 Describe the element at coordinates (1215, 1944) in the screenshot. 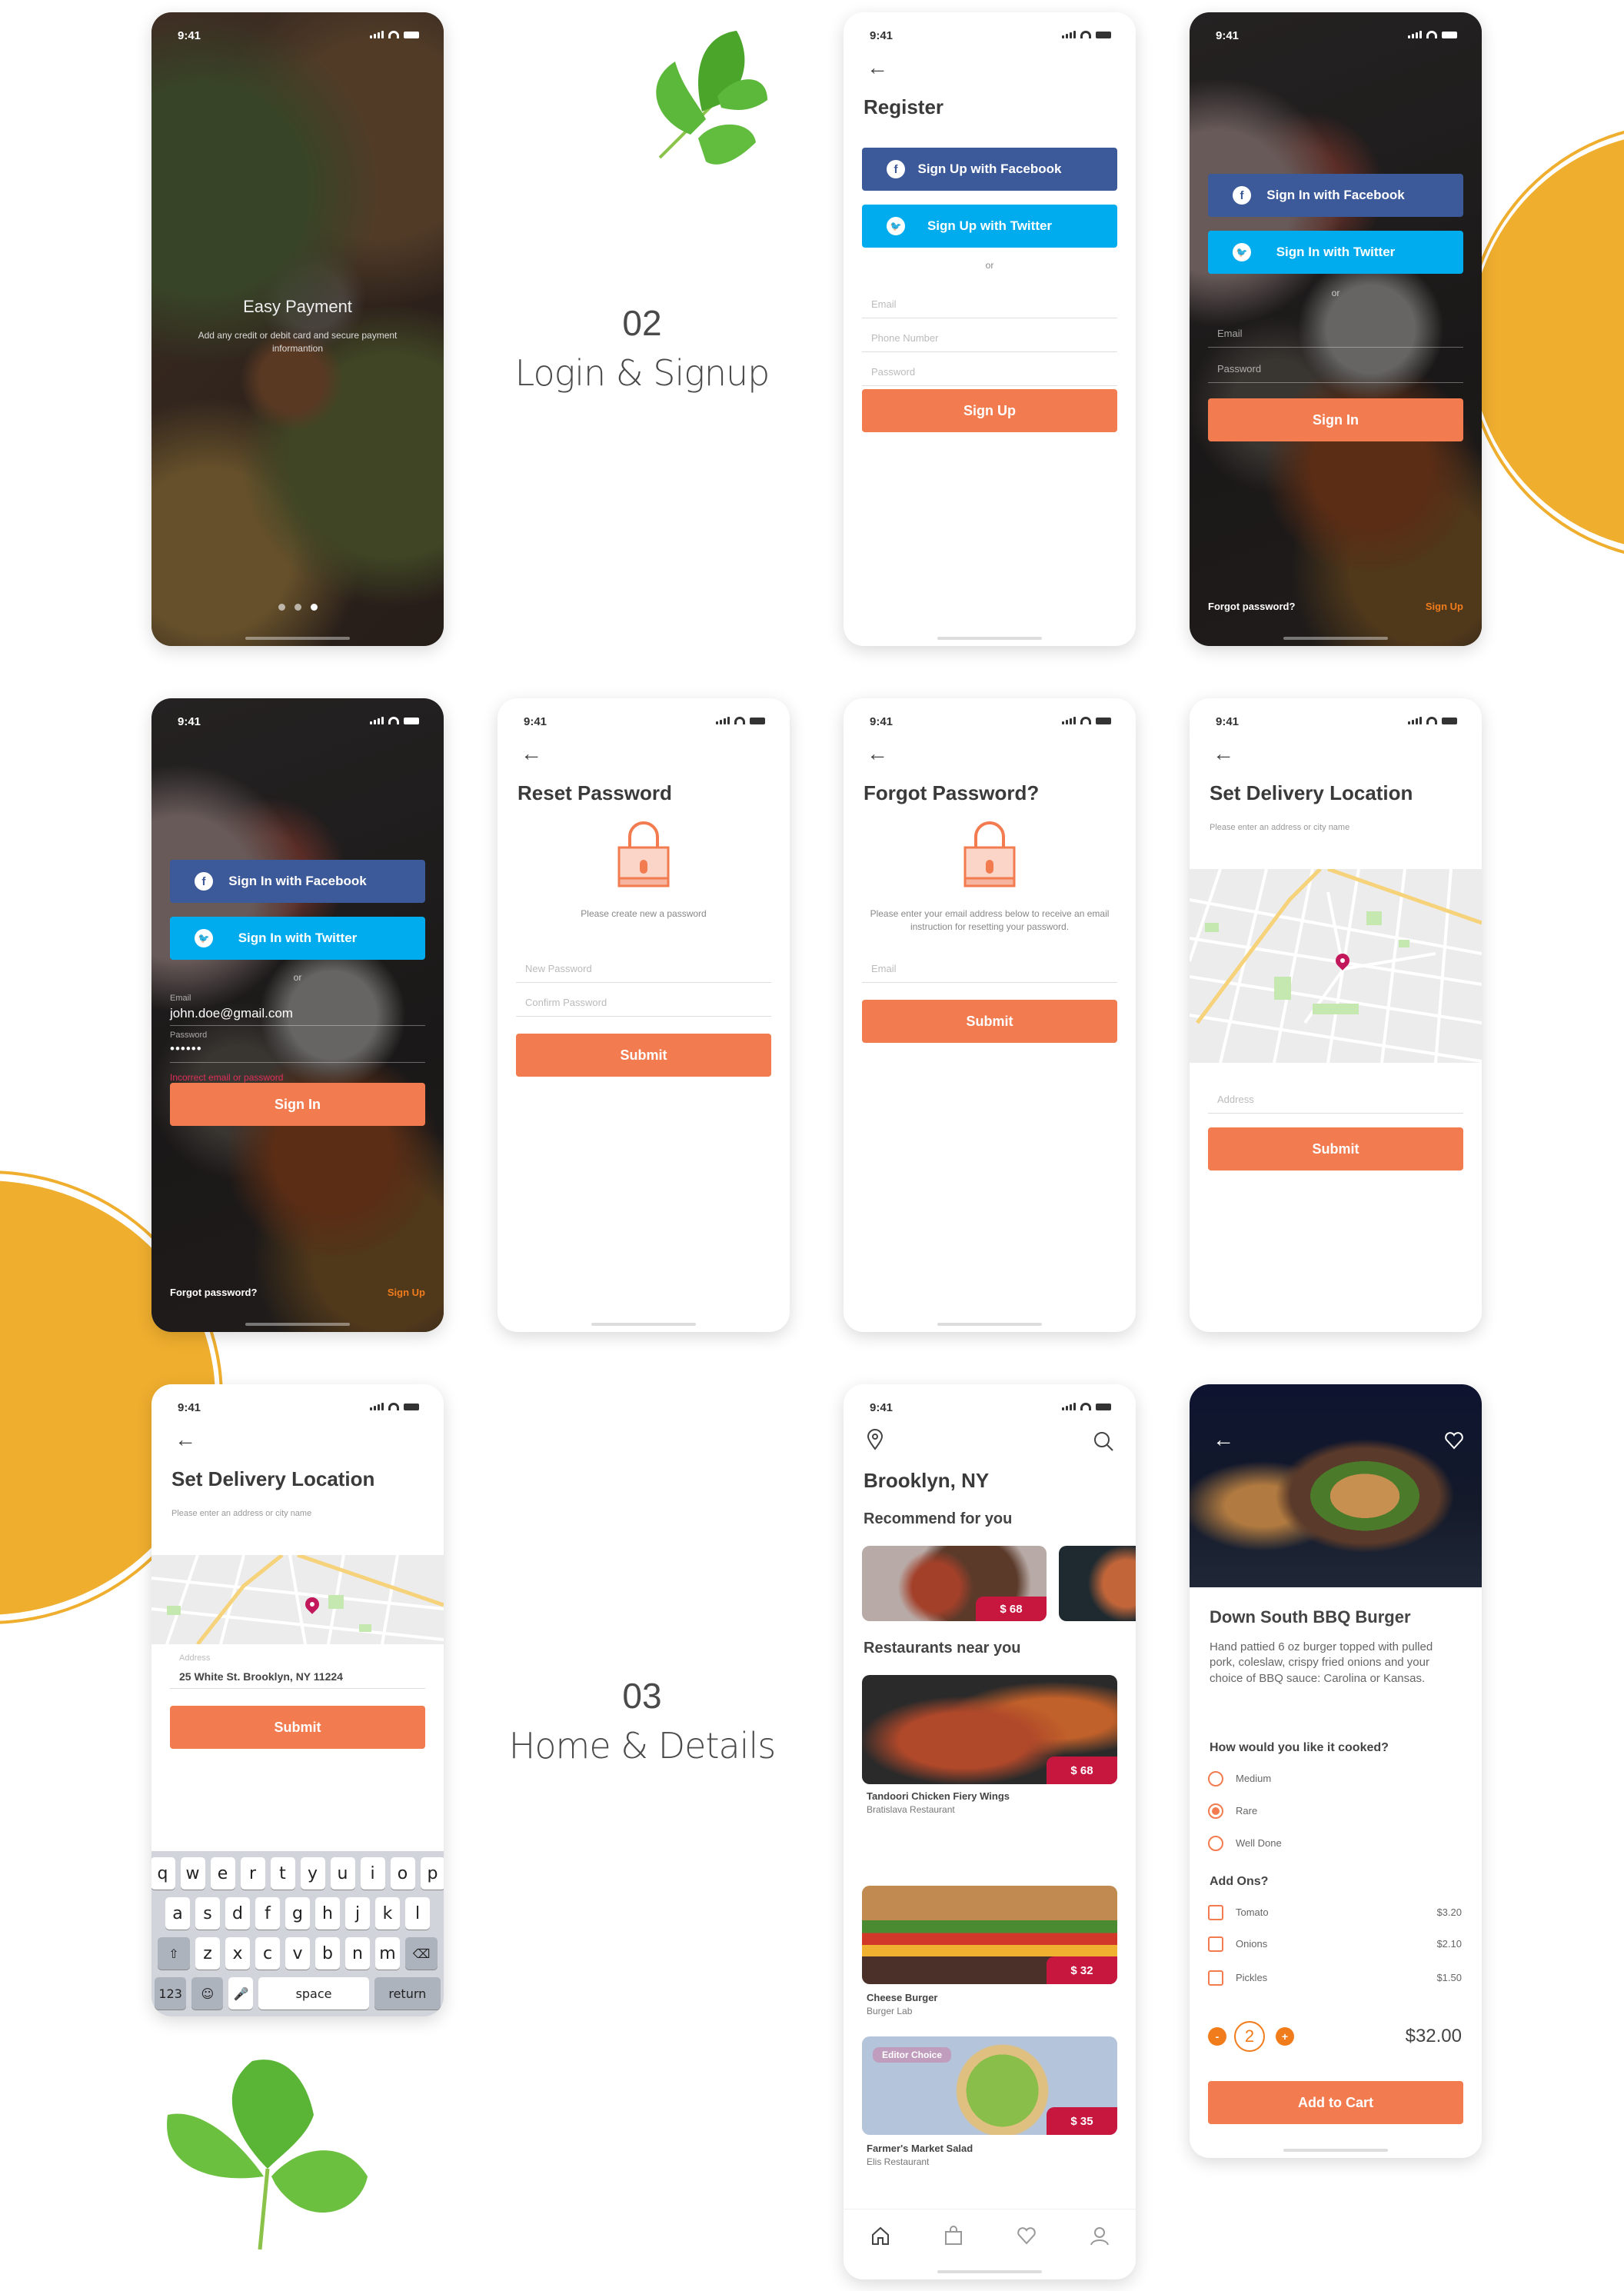

I see `checkbox-onions` at that location.